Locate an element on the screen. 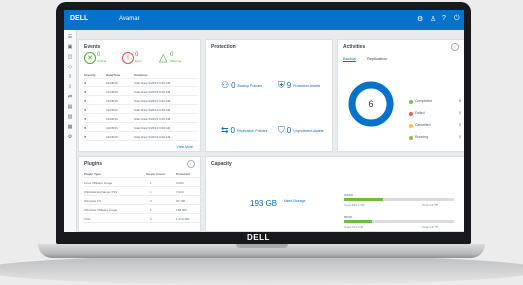 This screenshot has height=285, width=523. help-icon: ? is located at coordinates (444, 18).